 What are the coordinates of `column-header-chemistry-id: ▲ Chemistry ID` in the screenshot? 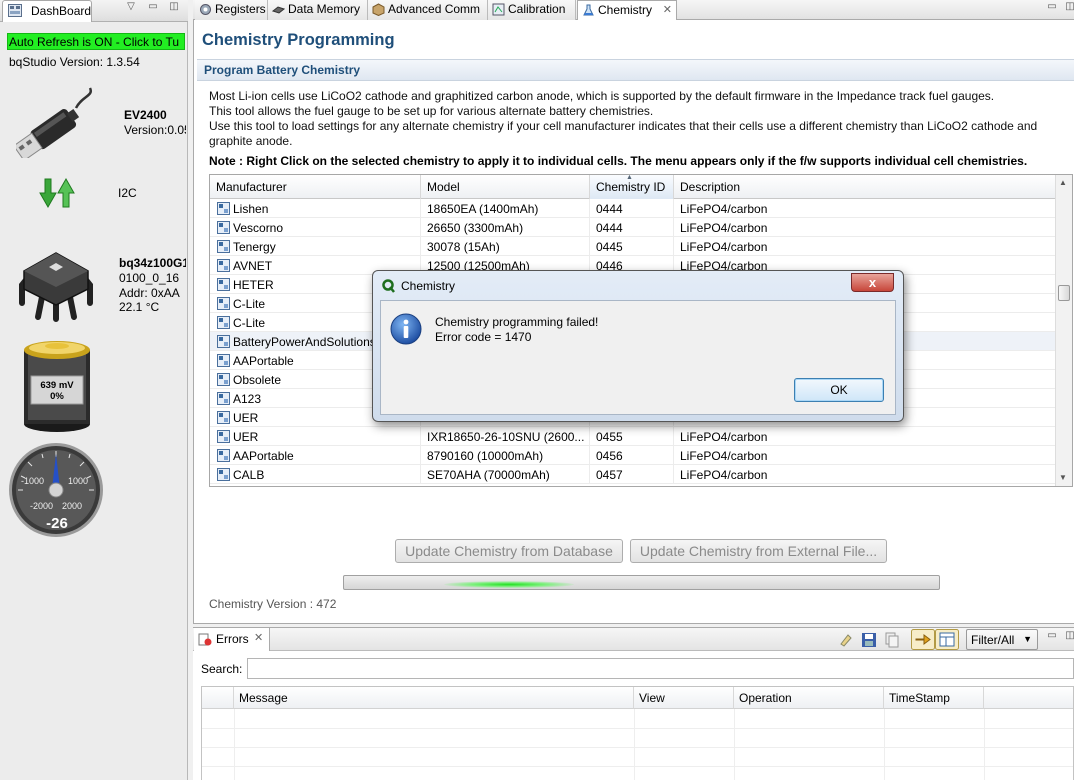 It's located at (632, 187).